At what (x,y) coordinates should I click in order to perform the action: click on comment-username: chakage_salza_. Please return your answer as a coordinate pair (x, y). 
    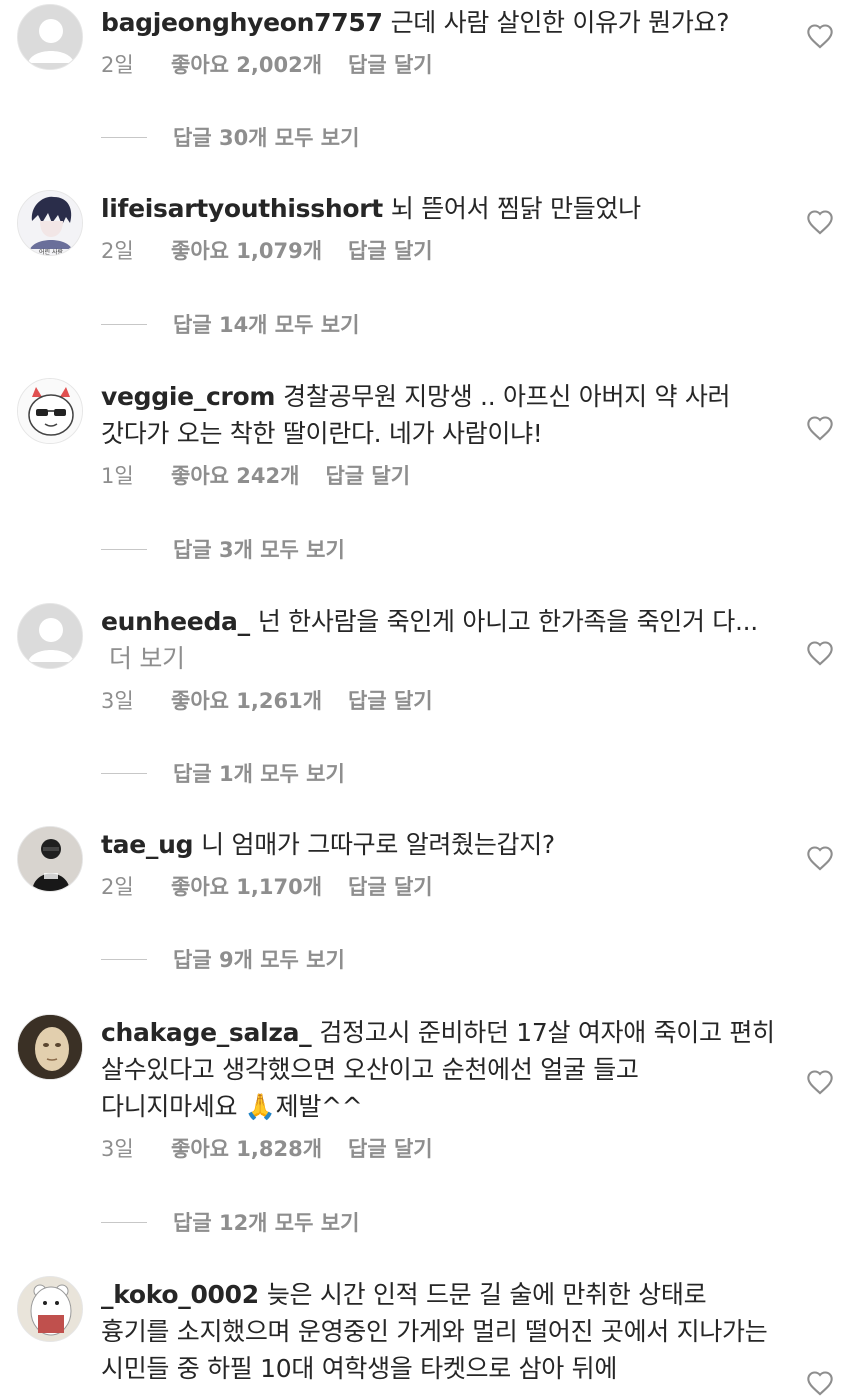
    Looking at the image, I should click on (206, 1032).